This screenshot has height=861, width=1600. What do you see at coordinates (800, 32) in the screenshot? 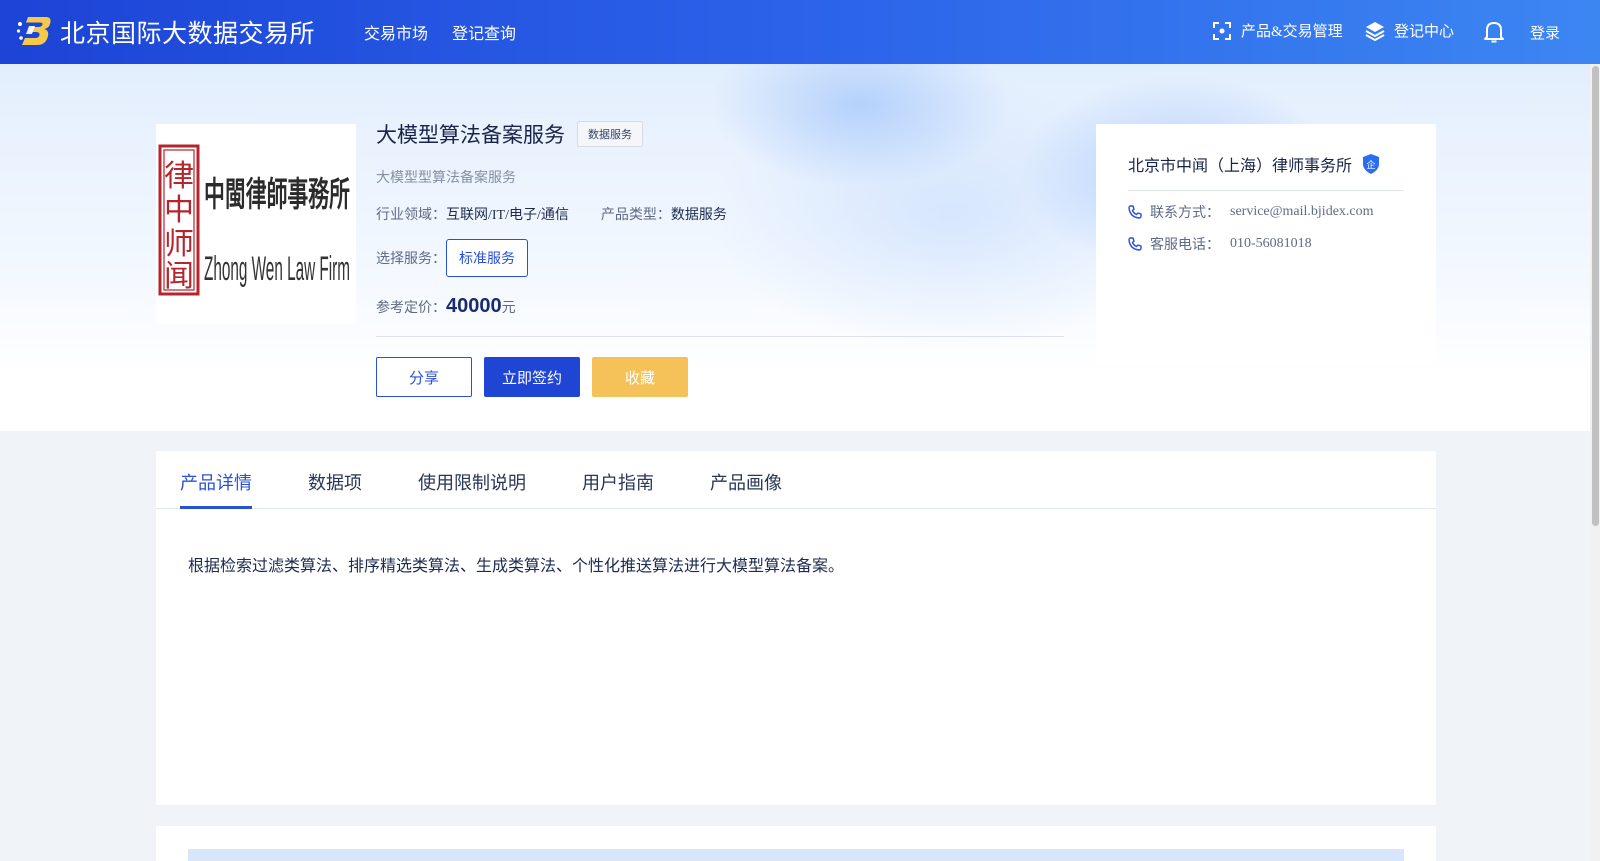
I see `top-navigation-bar: 北京国际大数据交易所 交易市场 登记查询 产品&交易管理 登记中心 登录` at bounding box center [800, 32].